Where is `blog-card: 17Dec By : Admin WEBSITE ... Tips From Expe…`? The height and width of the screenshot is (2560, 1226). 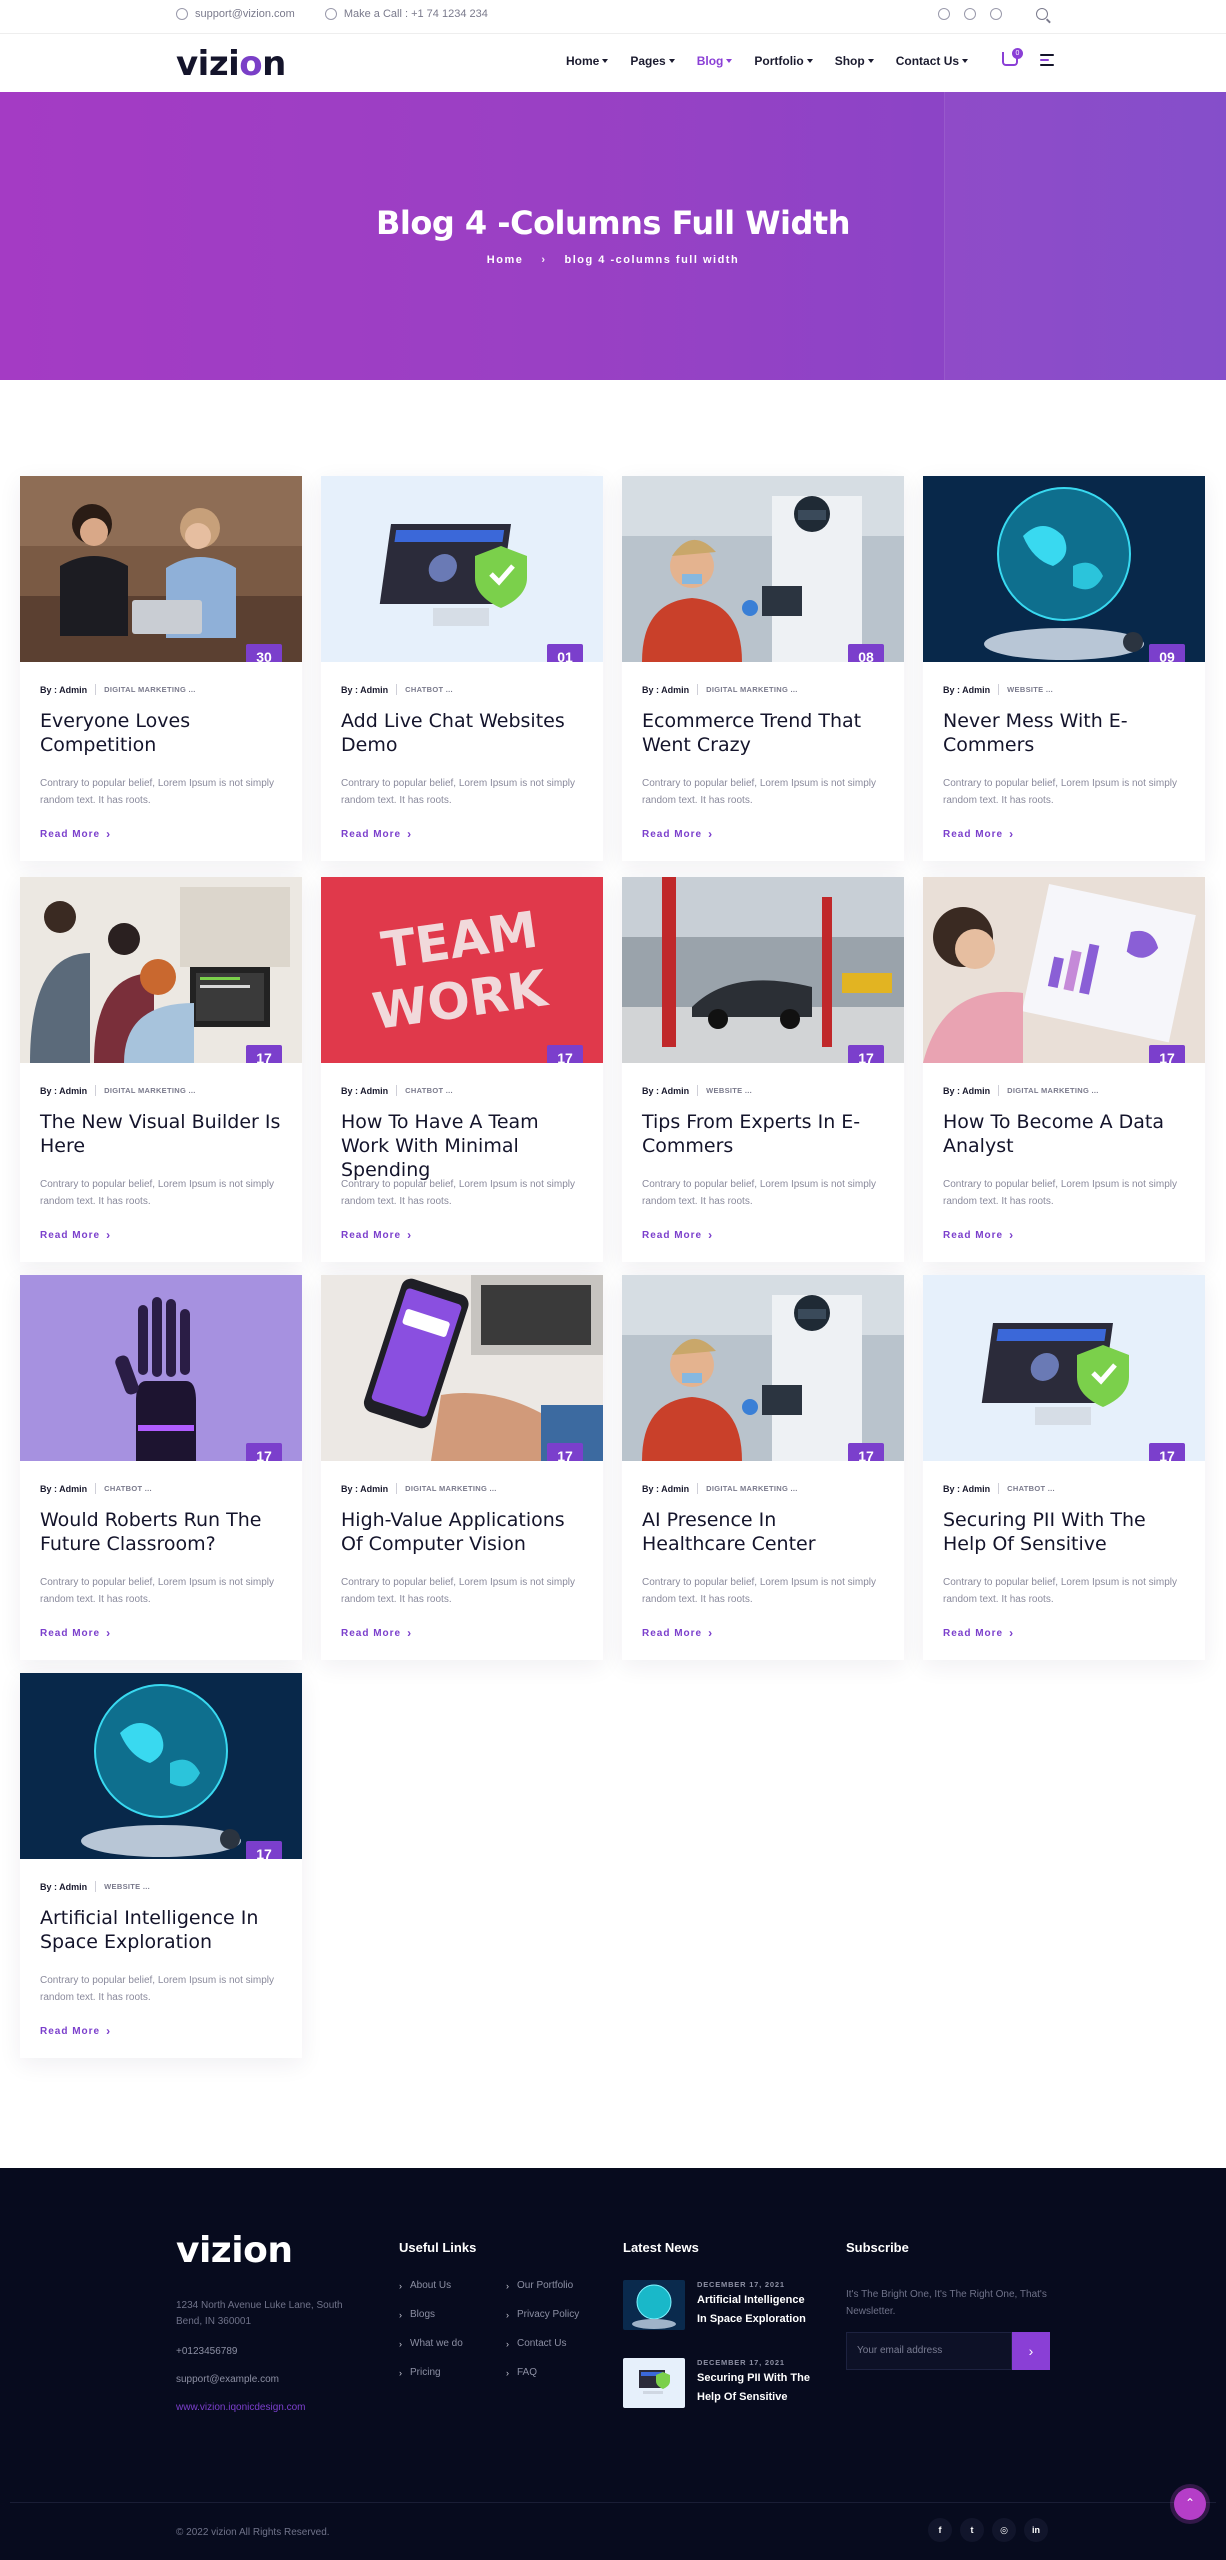 blog-card: 17Dec By : Admin WEBSITE ... Tips From Expe… is located at coordinates (763, 1069).